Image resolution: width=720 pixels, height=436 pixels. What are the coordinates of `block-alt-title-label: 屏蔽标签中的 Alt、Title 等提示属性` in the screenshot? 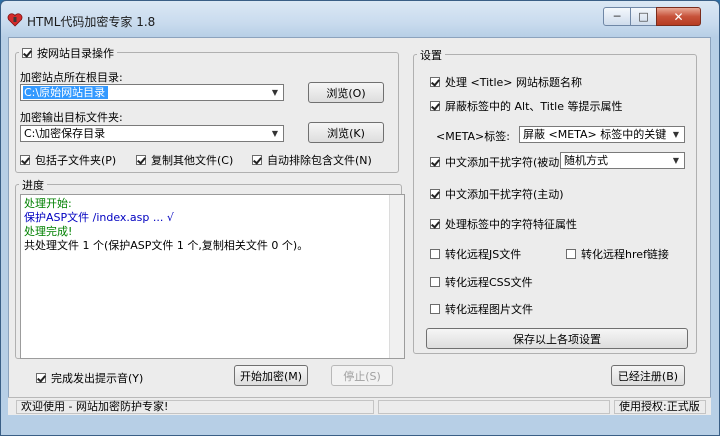 It's located at (534, 106).